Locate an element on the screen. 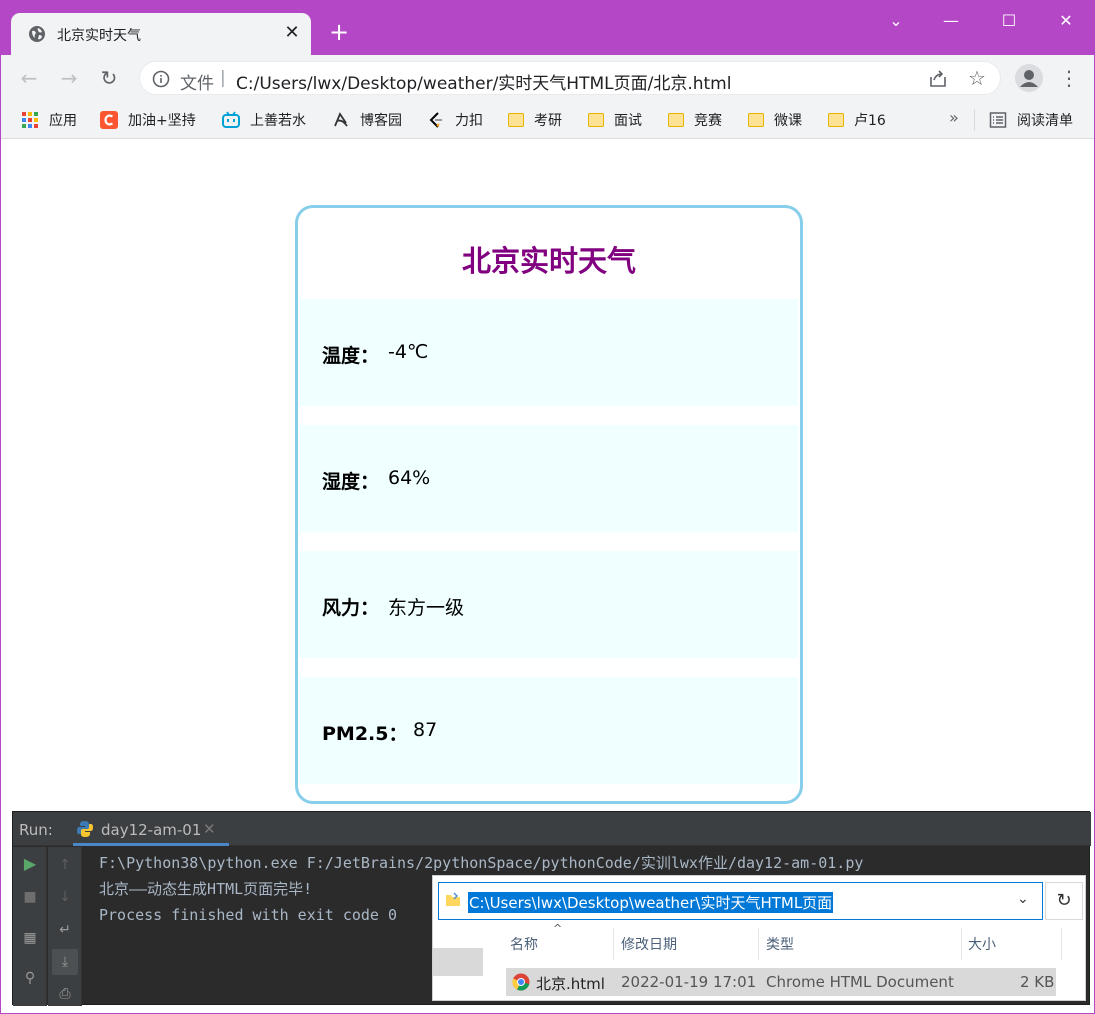  bilibili-icon is located at coordinates (231, 119).